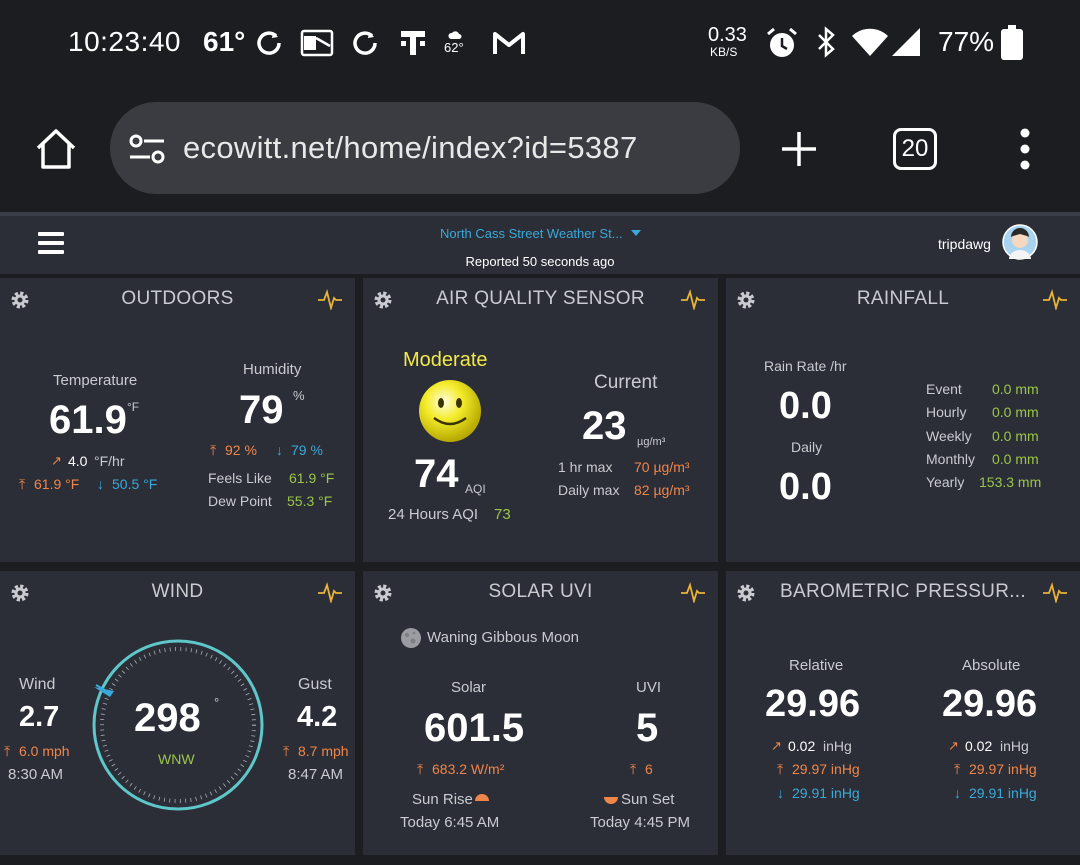 The image size is (1080, 865). Describe the element at coordinates (241, 450) in the screenshot. I see `humidity-high: 92 %` at that location.